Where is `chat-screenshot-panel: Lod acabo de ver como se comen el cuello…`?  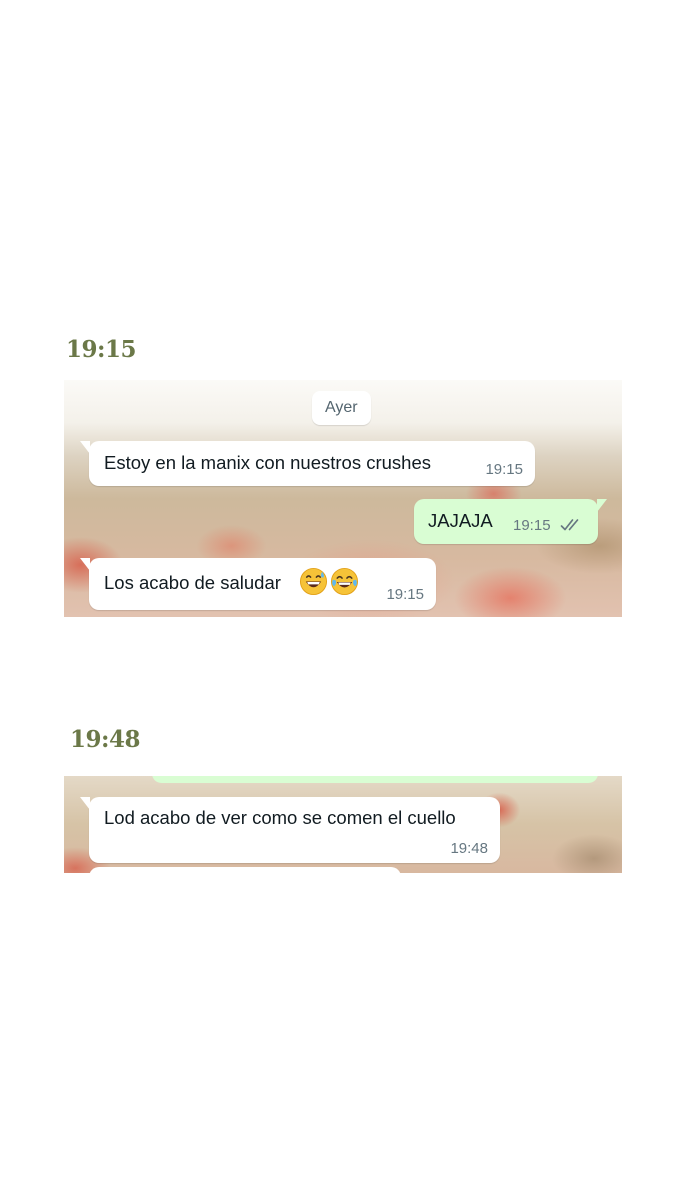
chat-screenshot-panel: Lod acabo de ver como se comen el cuello… is located at coordinates (343, 824).